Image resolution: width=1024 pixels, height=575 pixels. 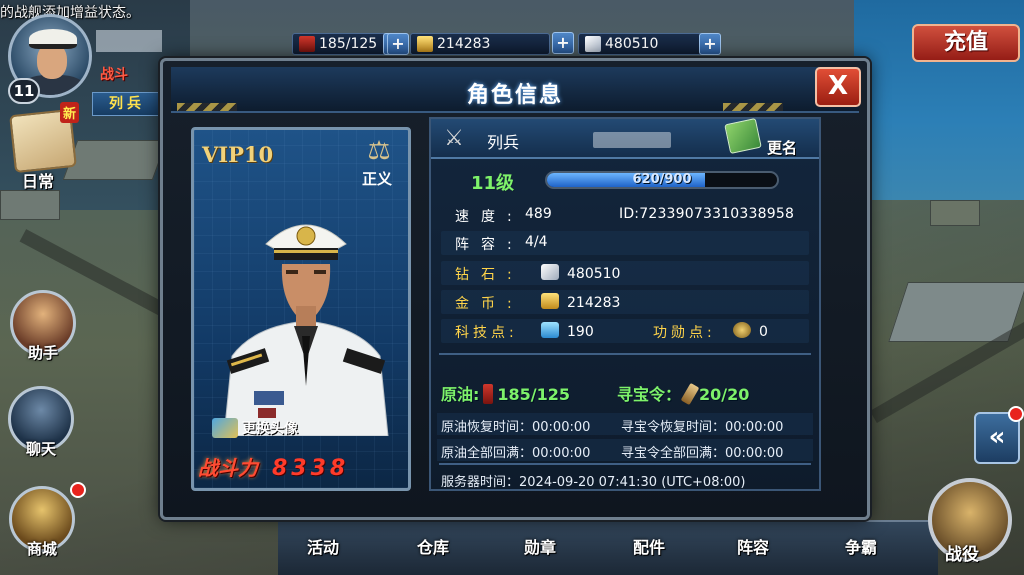 I want to click on chat-button: 聊天, so click(x=41, y=422).